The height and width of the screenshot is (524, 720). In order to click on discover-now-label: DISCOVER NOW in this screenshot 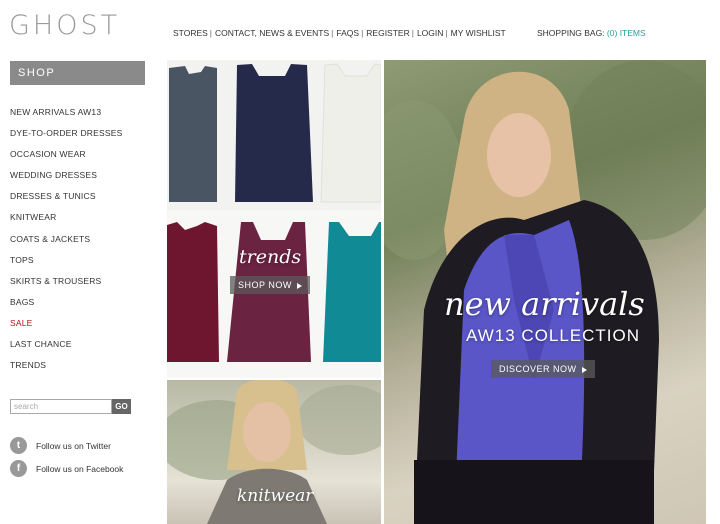, I will do `click(538, 369)`.